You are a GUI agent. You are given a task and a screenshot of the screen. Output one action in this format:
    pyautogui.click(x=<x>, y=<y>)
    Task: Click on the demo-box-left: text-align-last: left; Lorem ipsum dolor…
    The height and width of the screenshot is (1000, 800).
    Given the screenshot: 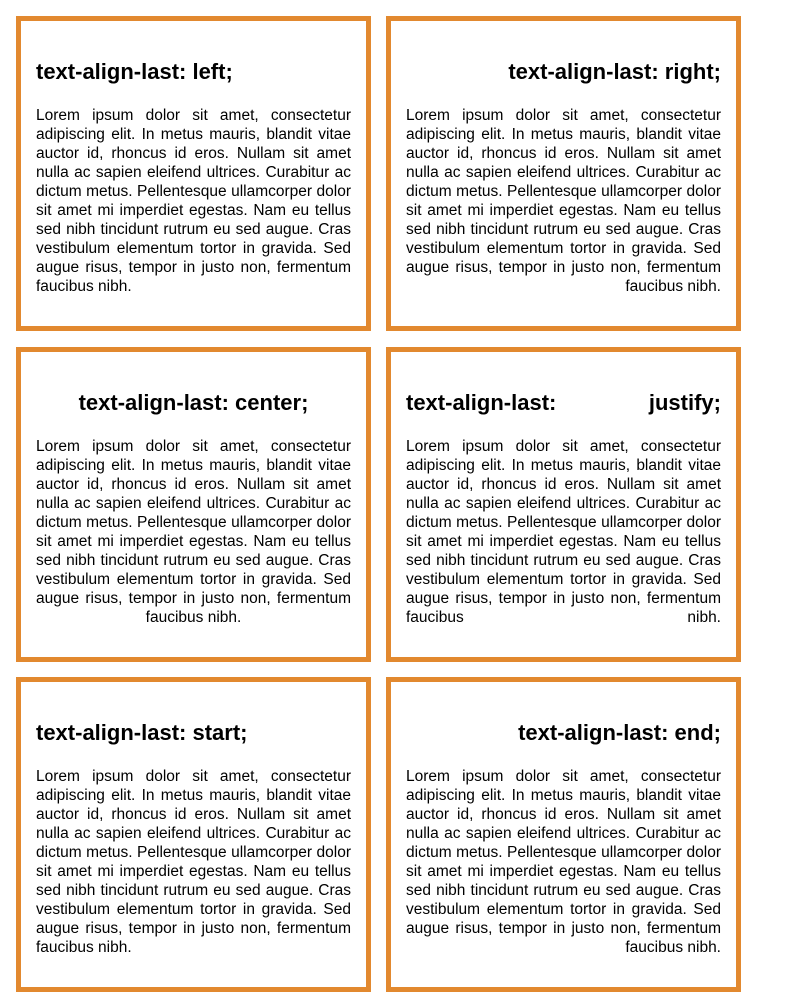 What is the action you would take?
    pyautogui.click(x=193, y=173)
    